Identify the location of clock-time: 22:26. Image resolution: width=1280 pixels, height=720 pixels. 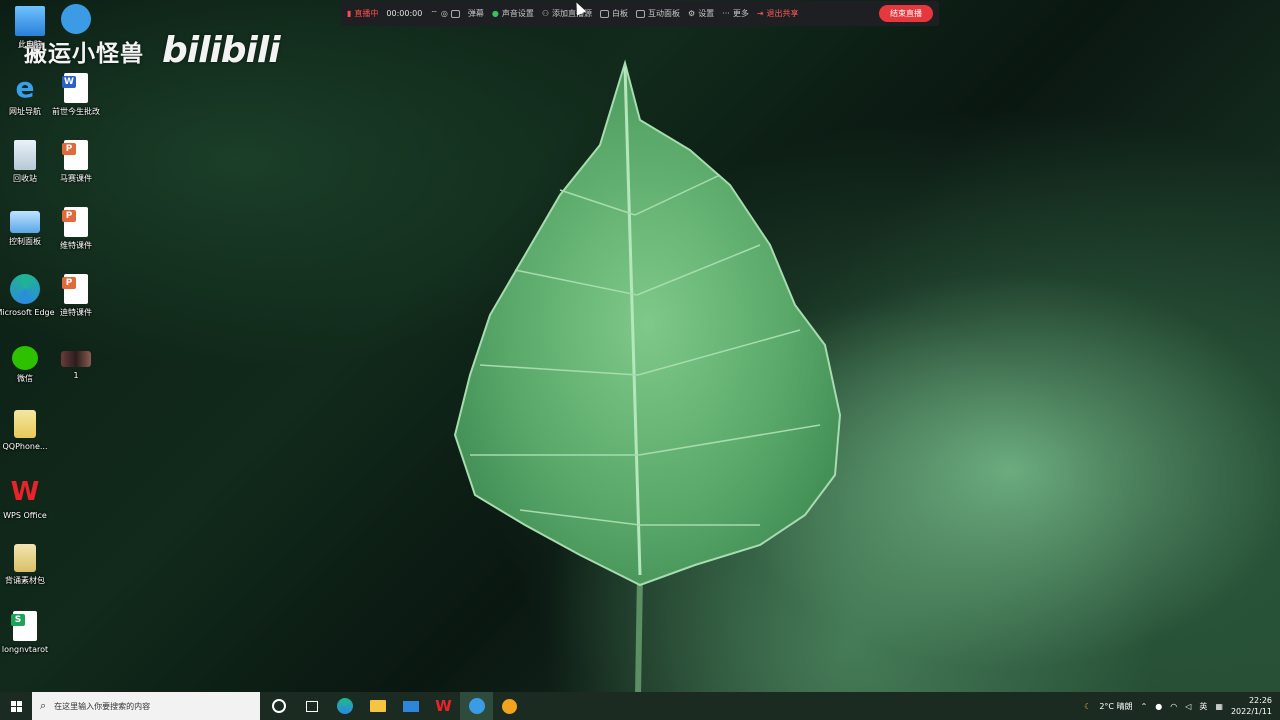
(1260, 700).